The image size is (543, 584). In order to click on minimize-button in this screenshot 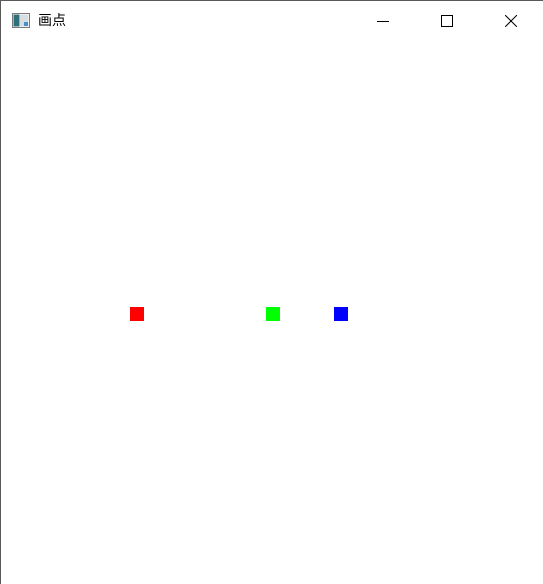, I will do `click(383, 21)`.